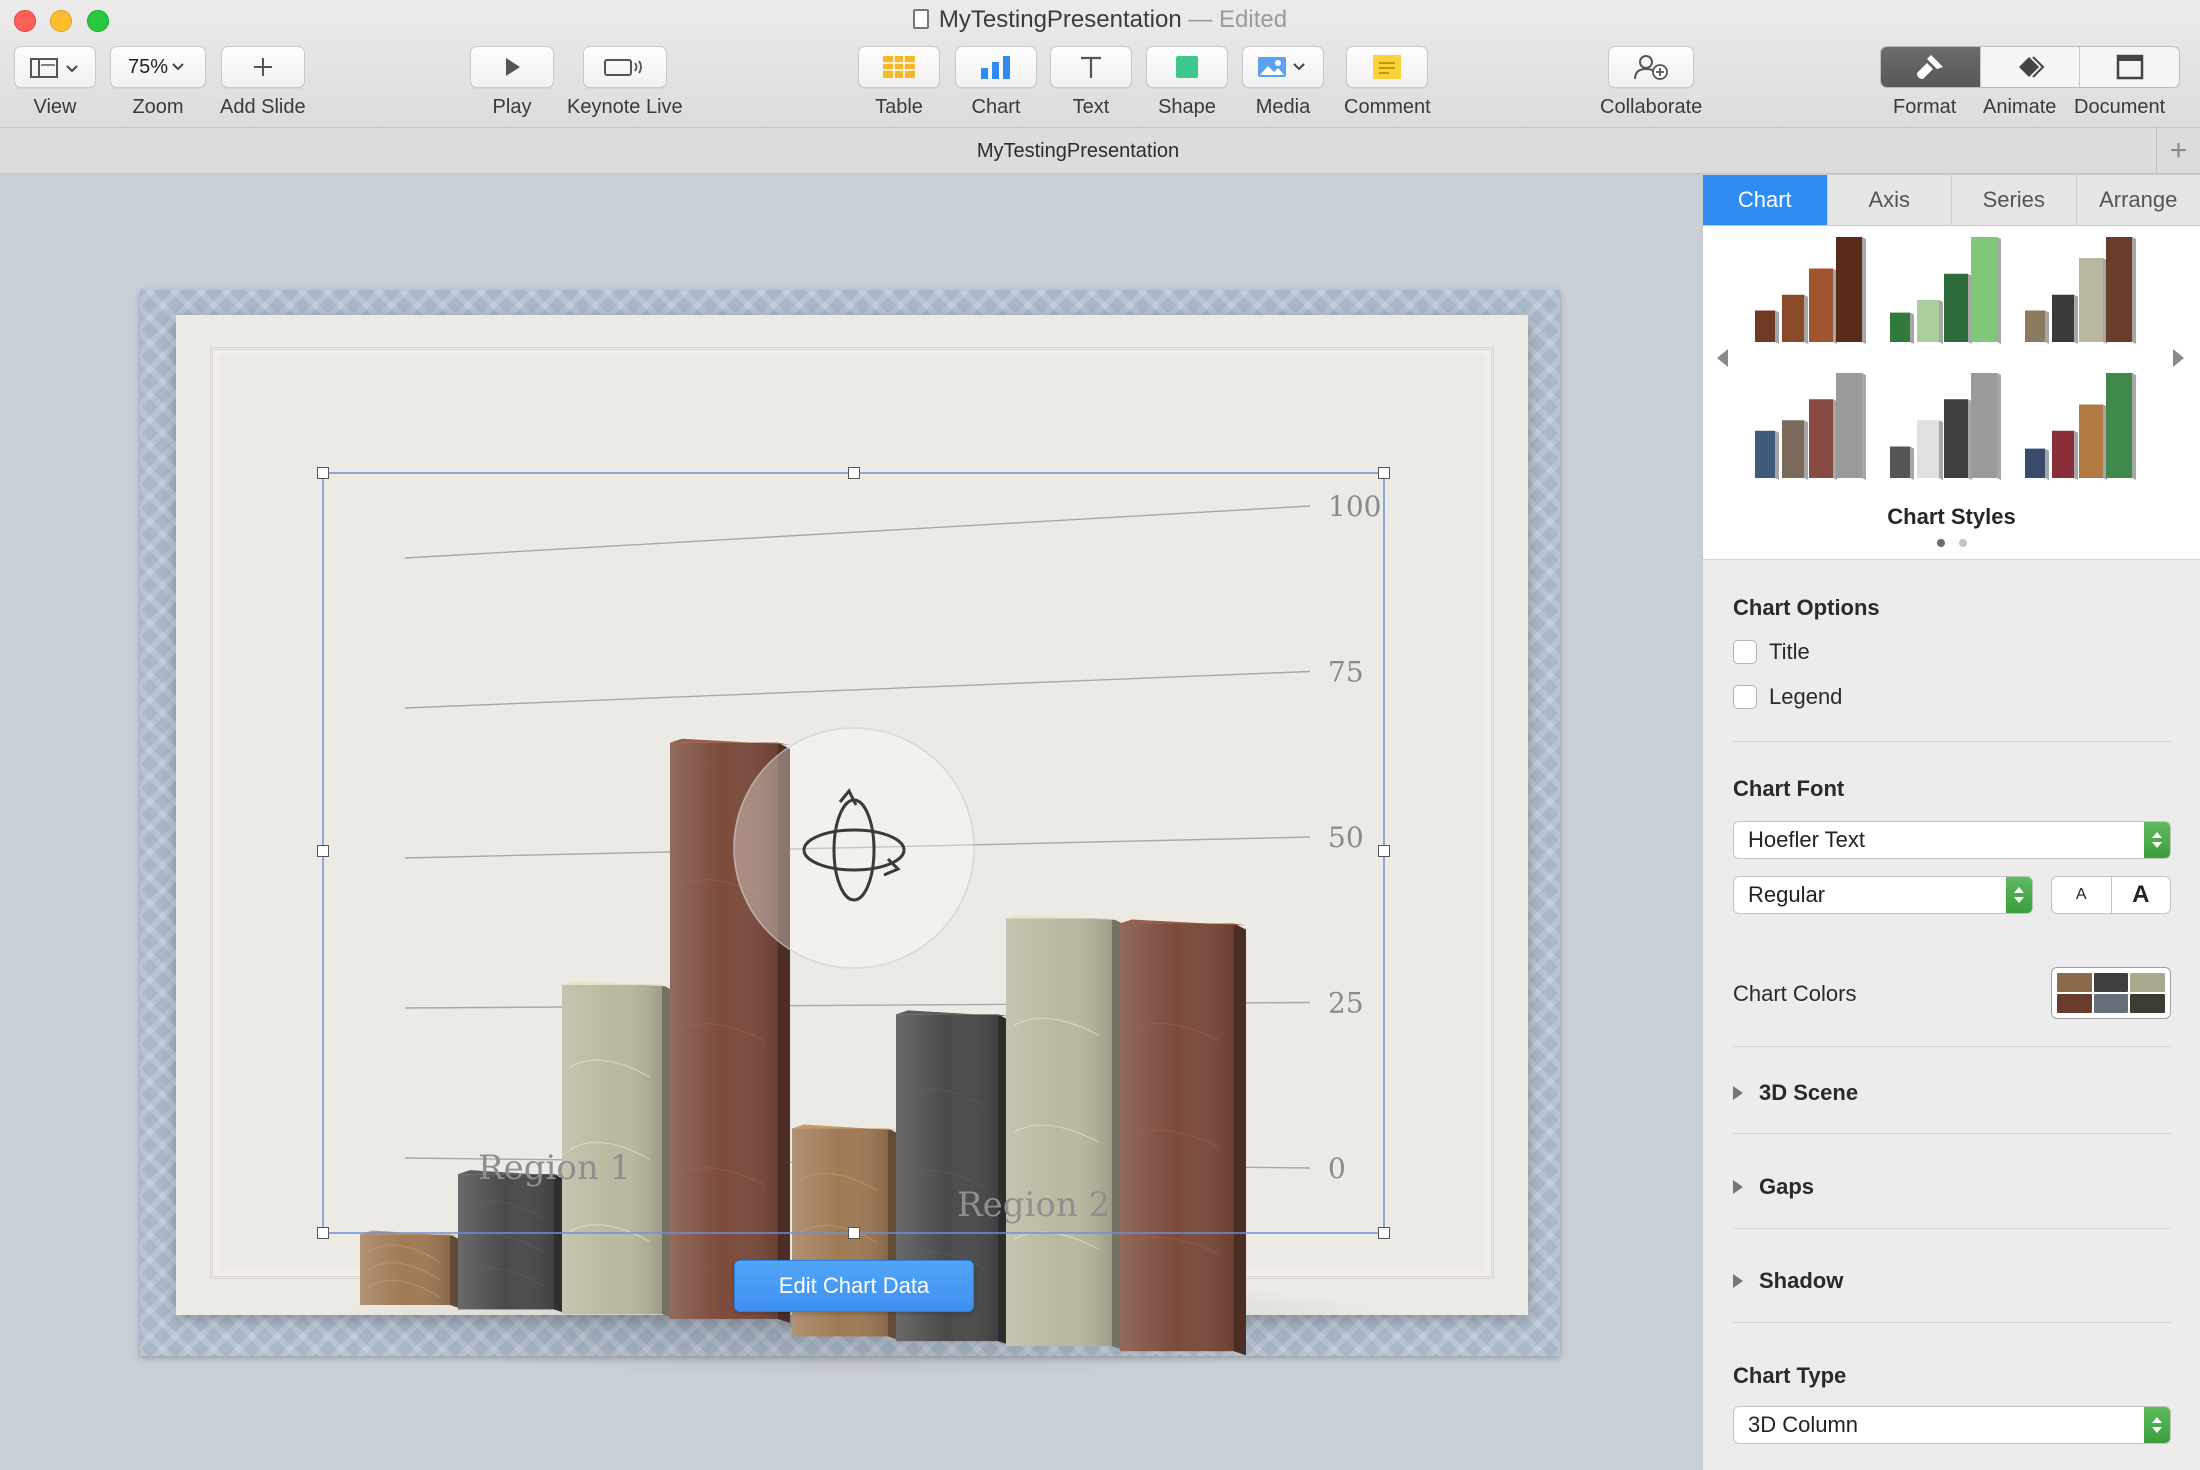 This screenshot has width=2200, height=1470. Describe the element at coordinates (1883, 895) in the screenshot. I see `font-style-popup: Regular` at that location.